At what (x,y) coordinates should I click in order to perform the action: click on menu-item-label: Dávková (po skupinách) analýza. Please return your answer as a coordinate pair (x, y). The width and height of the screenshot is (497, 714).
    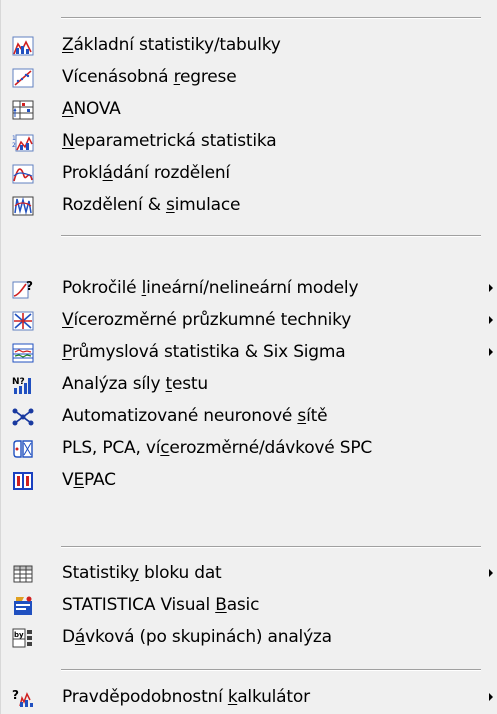
    Looking at the image, I should click on (197, 637).